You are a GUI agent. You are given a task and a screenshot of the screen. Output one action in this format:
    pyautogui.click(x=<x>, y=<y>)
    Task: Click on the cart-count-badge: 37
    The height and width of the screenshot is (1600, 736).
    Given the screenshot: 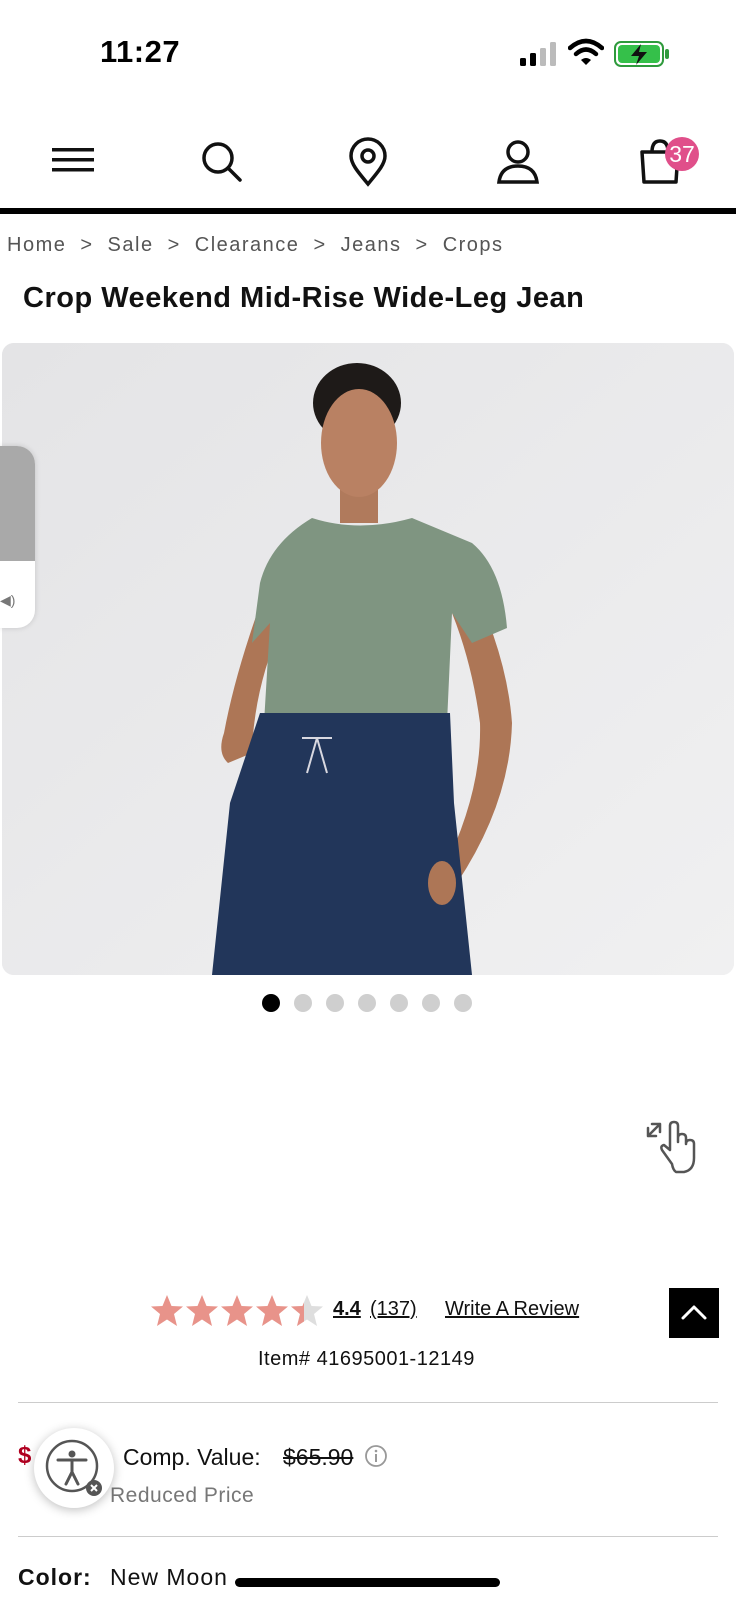 What is the action you would take?
    pyautogui.click(x=682, y=154)
    